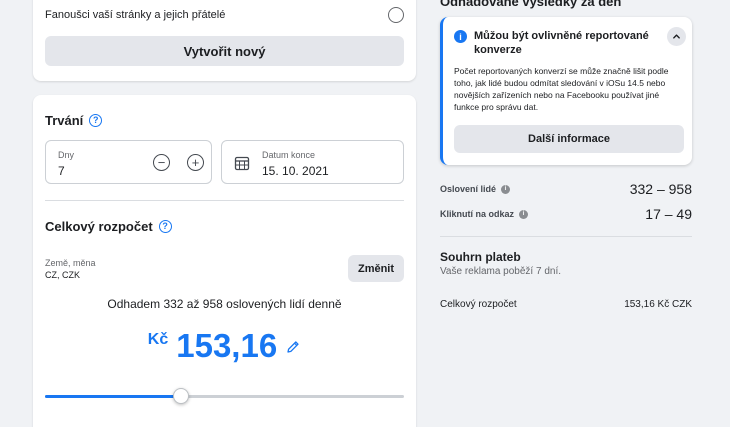 This screenshot has height=427, width=730. I want to click on create-new-button: Vytvořit nový, so click(224, 51).